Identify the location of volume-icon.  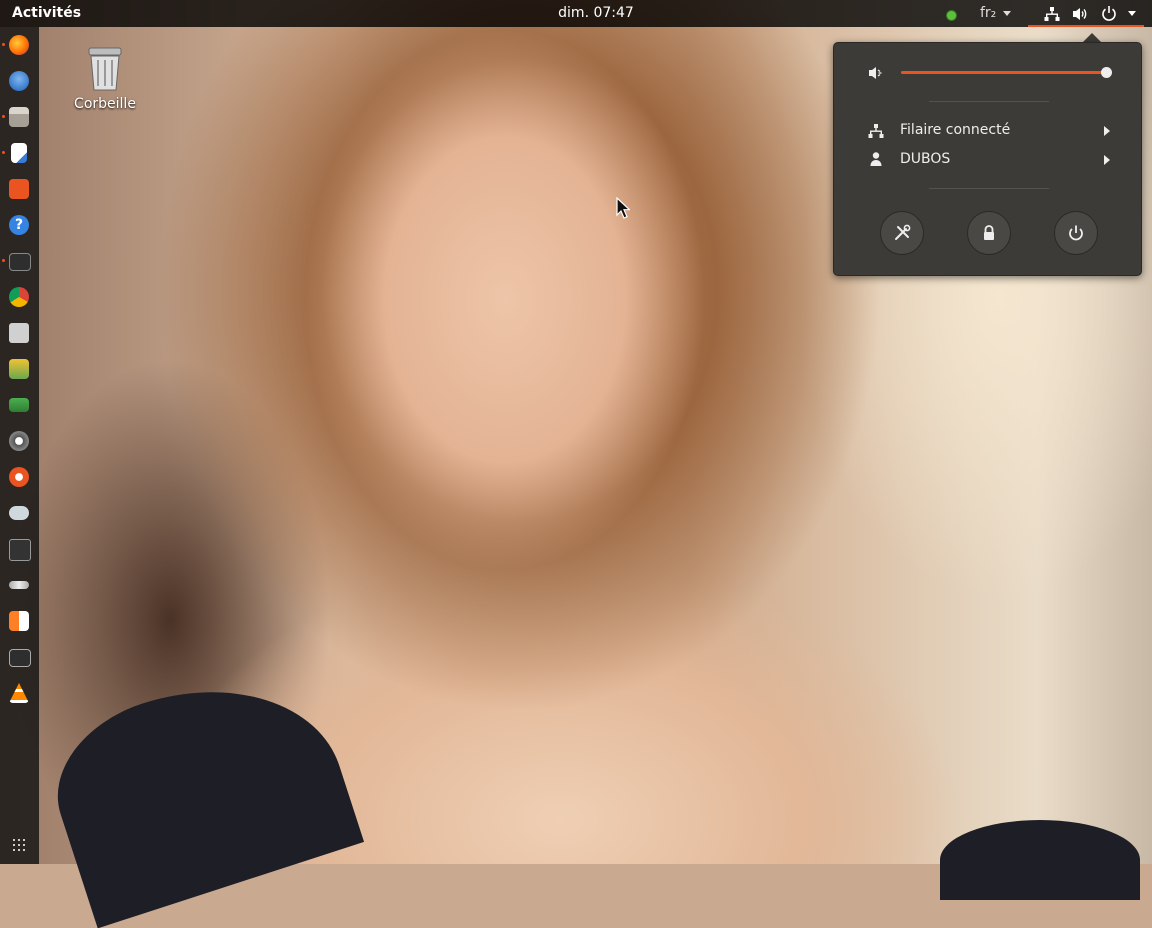
(1080, 14).